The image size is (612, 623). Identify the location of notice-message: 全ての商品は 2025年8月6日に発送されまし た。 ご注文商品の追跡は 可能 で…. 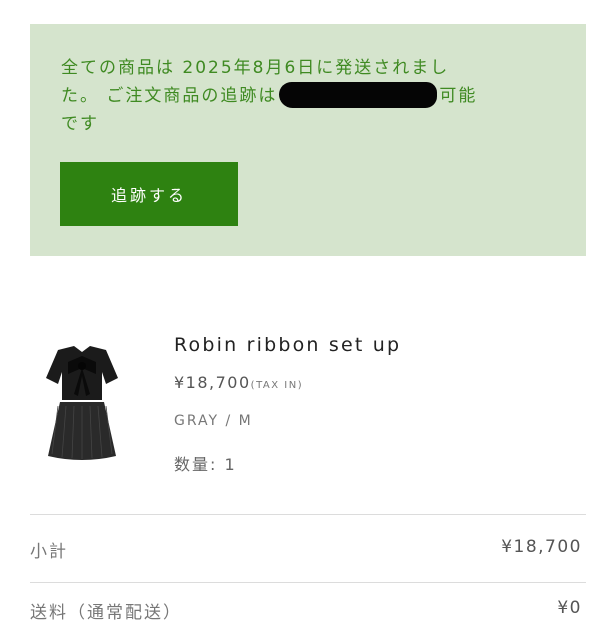
(311, 96).